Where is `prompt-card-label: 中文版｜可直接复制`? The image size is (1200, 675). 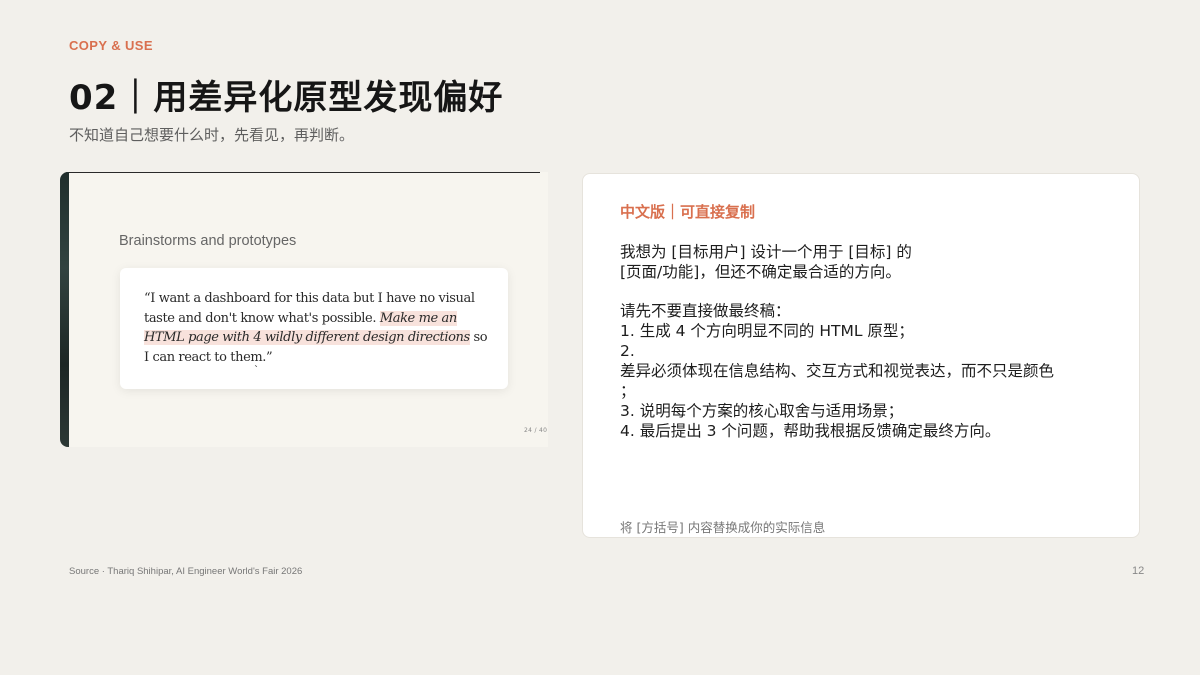
prompt-card-label: 中文版｜可直接复制 is located at coordinates (688, 212).